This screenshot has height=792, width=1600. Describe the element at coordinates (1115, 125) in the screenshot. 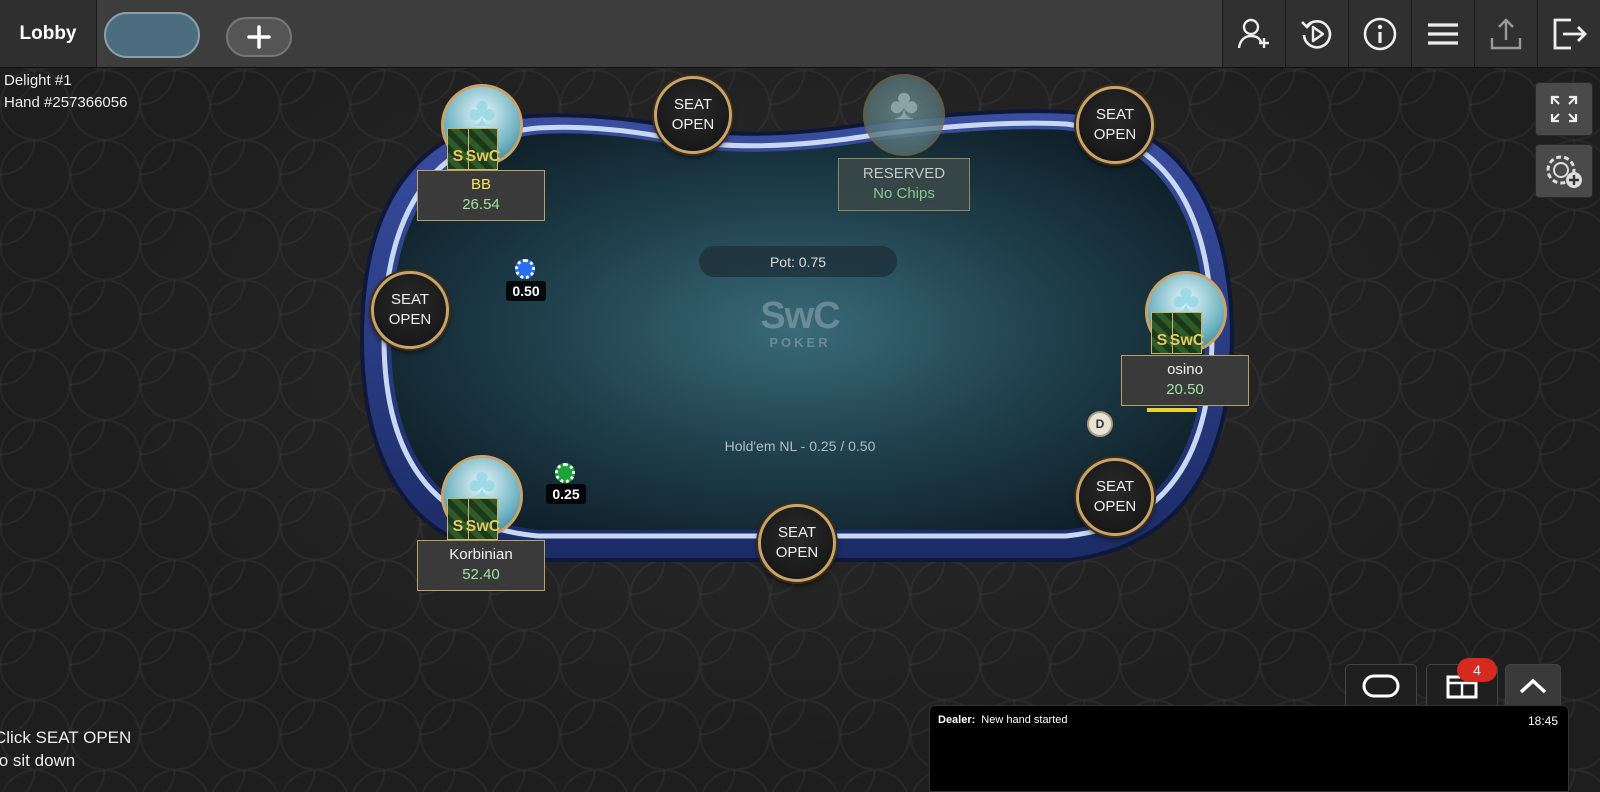

I see `seat-open-top-right: SEAT OPEN` at that location.